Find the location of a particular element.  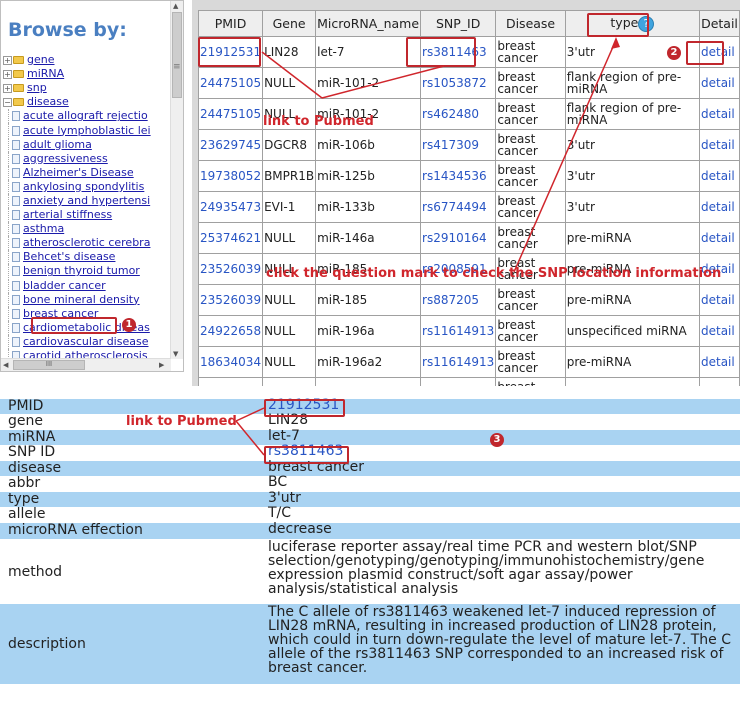

tree-disease-item: asthma is located at coordinates (86, 229).